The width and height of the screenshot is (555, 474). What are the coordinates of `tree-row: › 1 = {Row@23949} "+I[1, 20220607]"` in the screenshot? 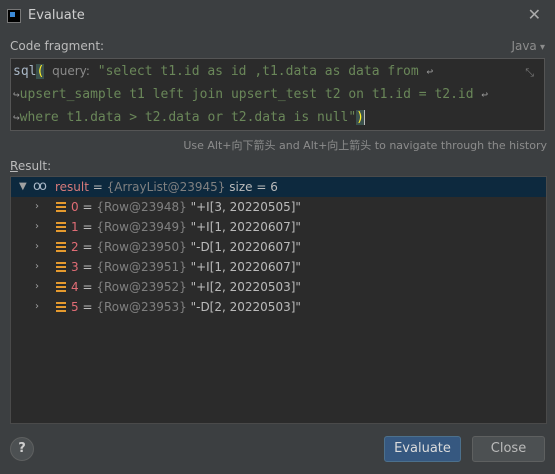 It's located at (278, 227).